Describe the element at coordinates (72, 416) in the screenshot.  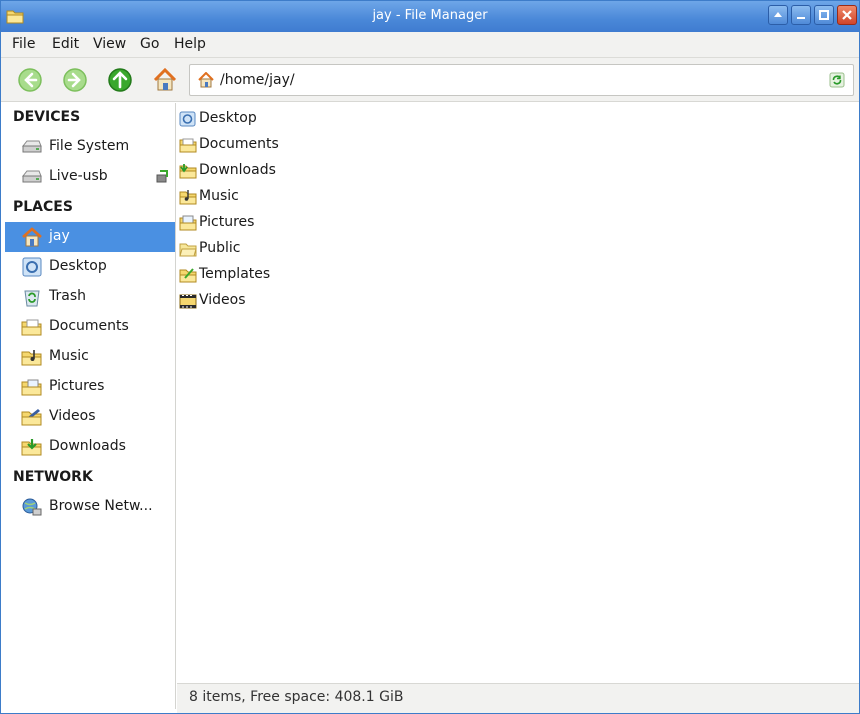
I see `sidebar-item-label: Videos` at that location.